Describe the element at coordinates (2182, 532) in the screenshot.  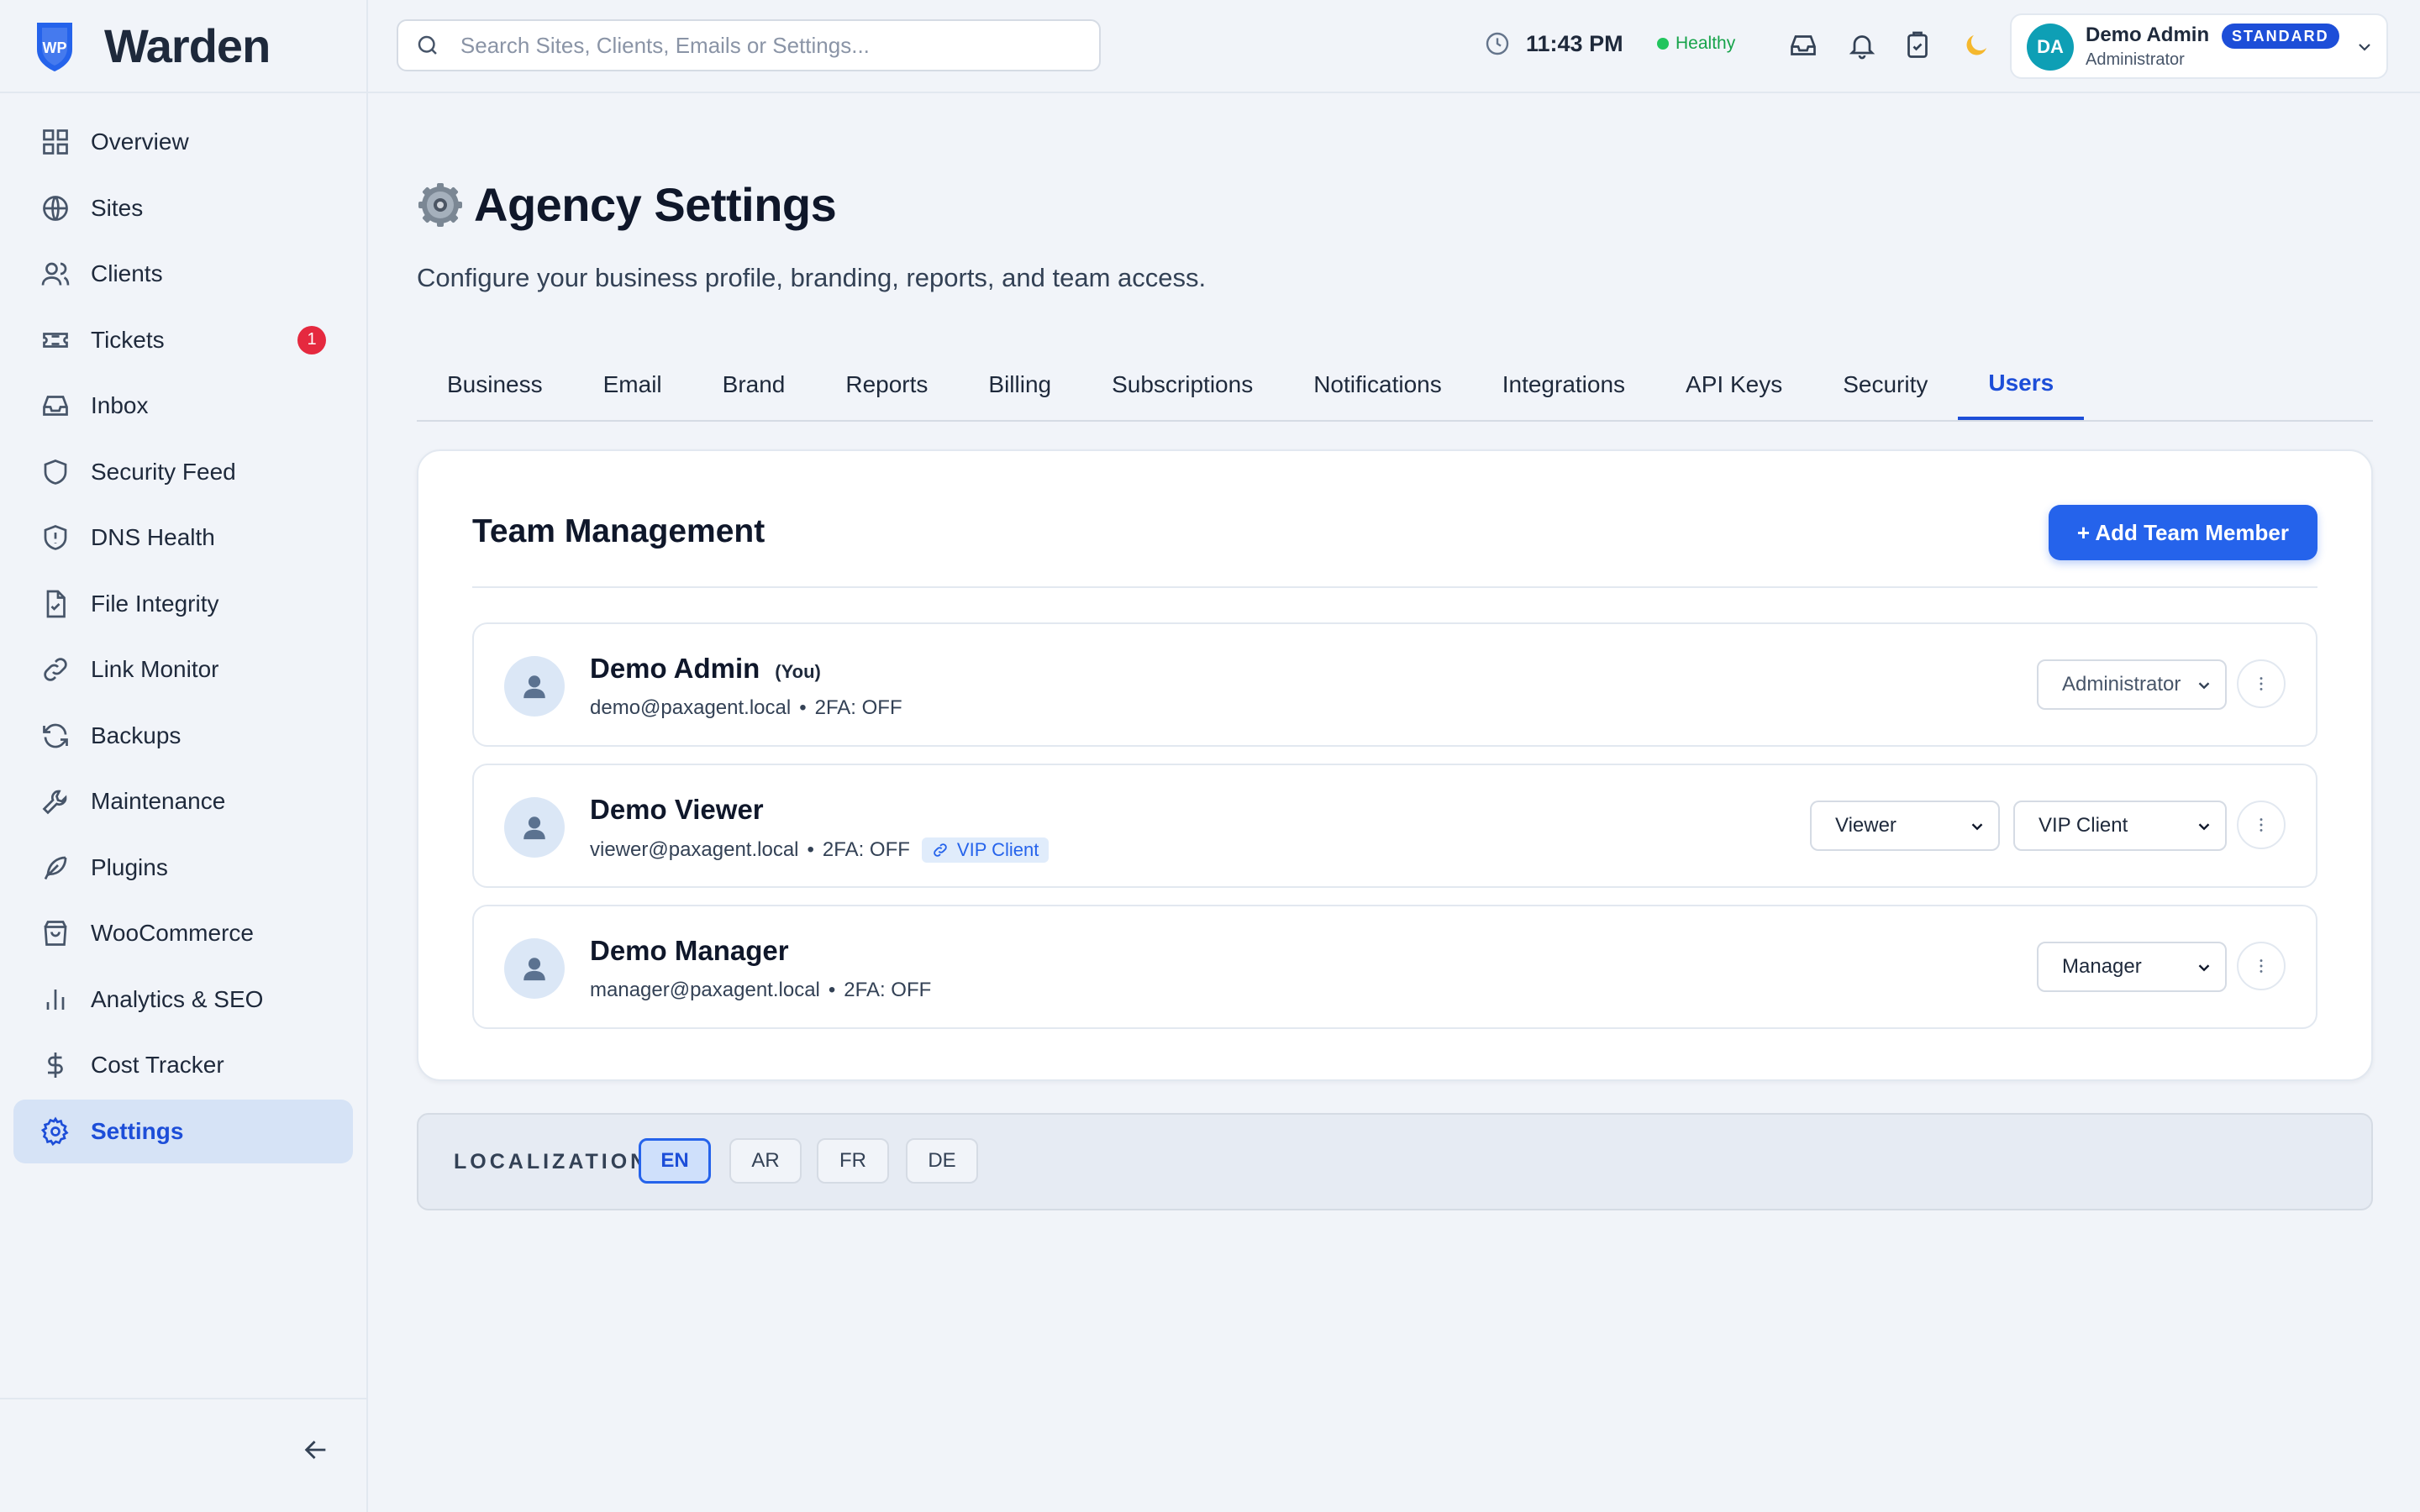
I see `add-team-member-button: + Add Team Member` at that location.